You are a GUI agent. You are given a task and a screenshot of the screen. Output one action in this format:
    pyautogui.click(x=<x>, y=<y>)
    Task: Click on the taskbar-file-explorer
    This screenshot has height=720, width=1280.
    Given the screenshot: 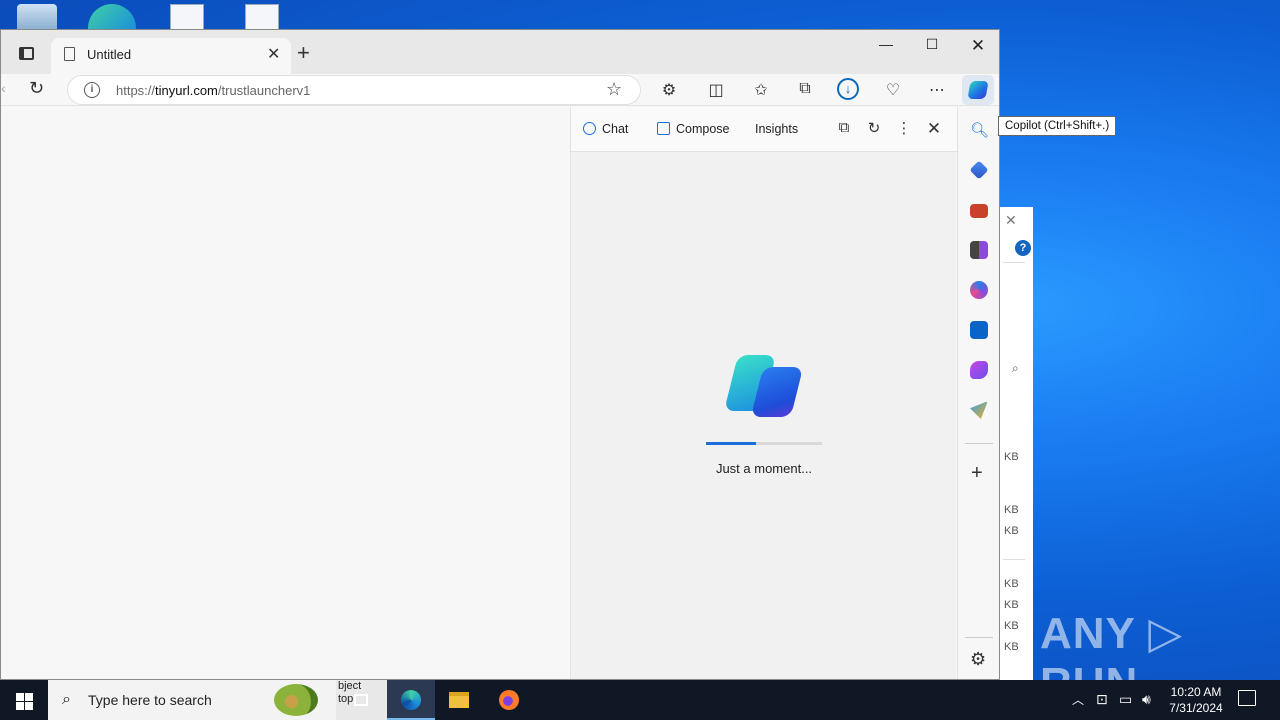 What is the action you would take?
    pyautogui.click(x=459, y=700)
    